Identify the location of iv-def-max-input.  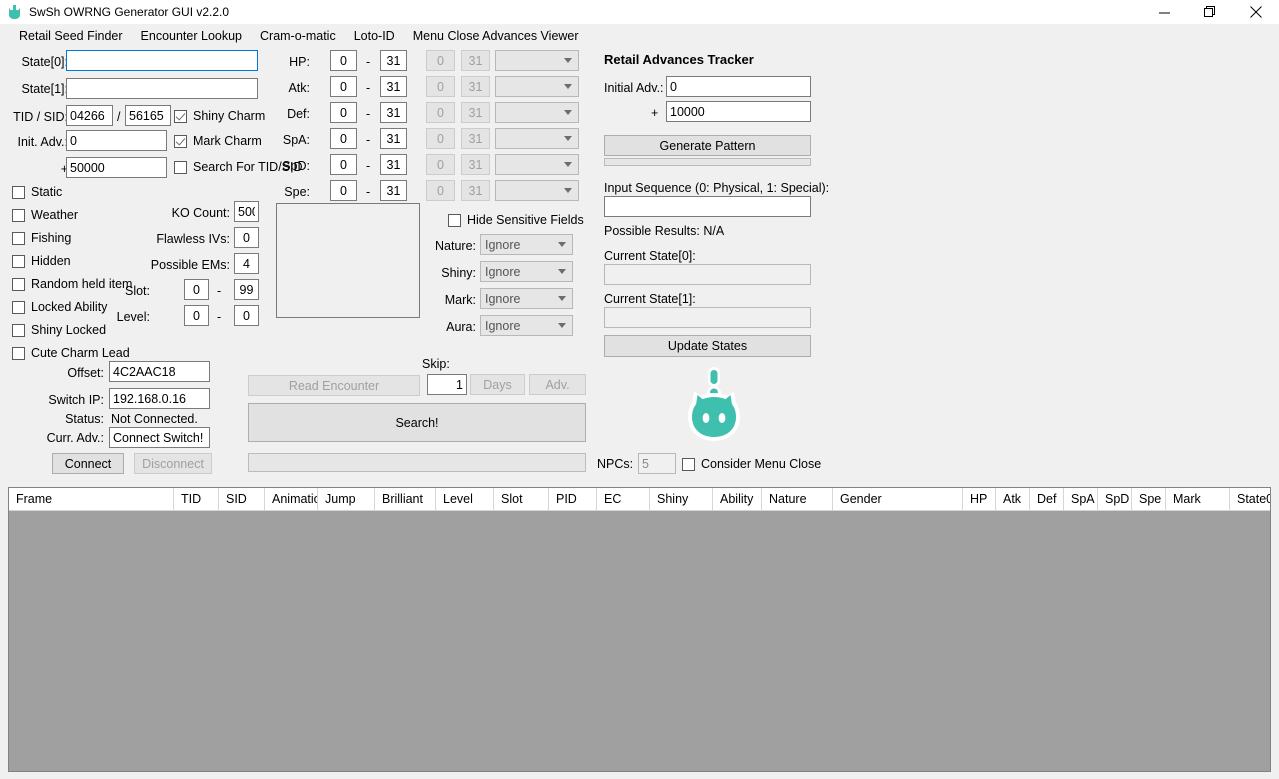
(393, 112).